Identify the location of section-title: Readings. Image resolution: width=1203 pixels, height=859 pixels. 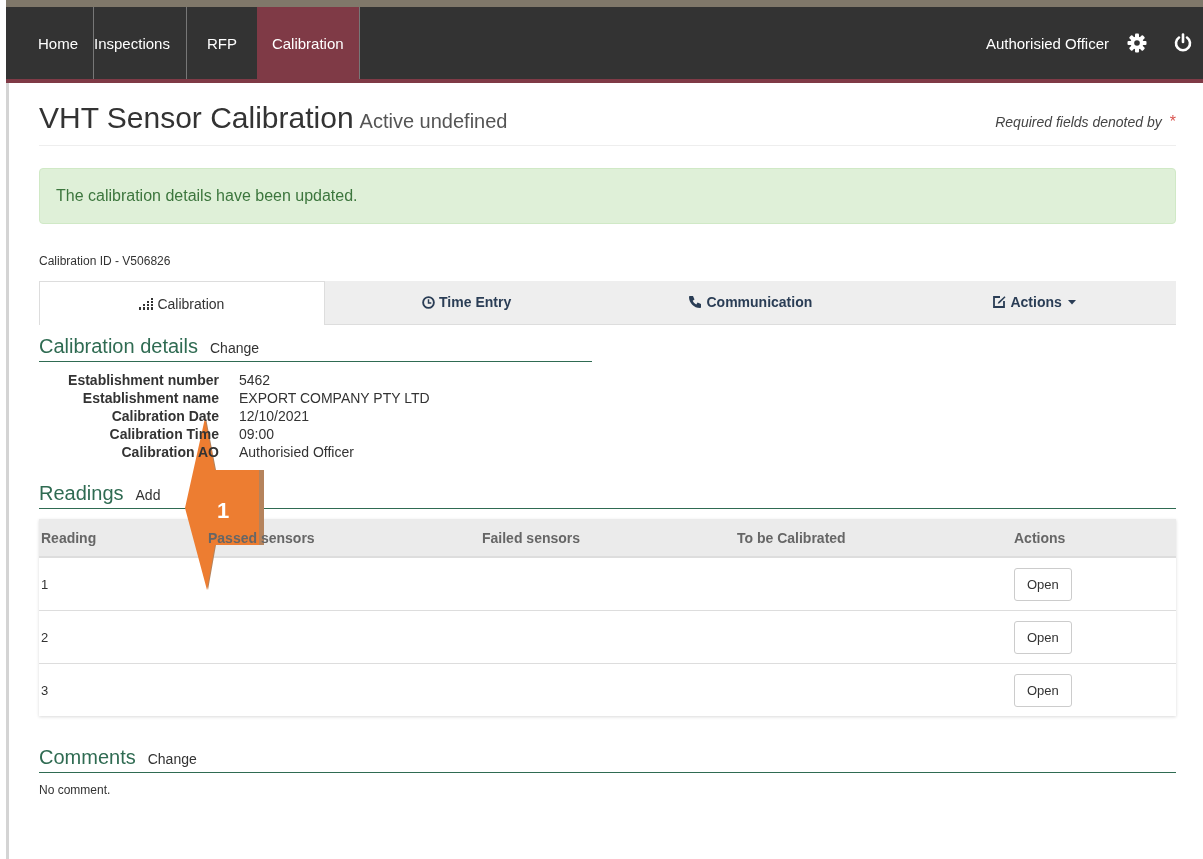
(81, 493).